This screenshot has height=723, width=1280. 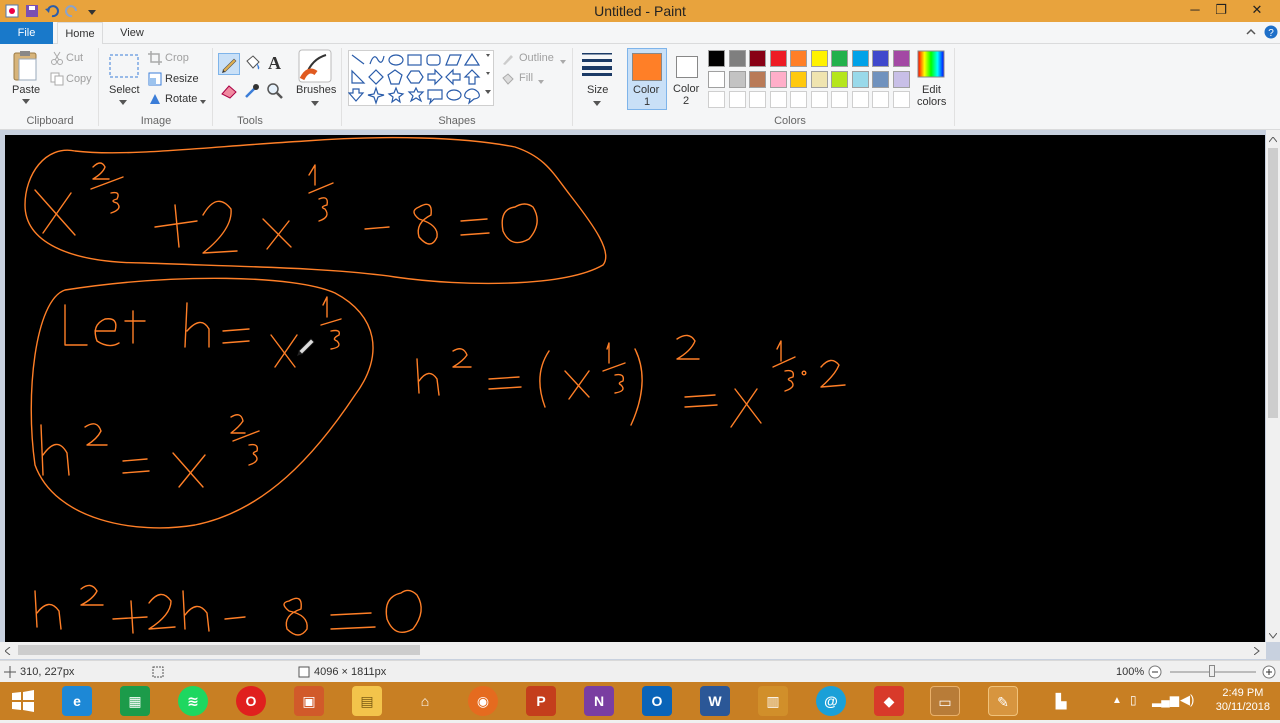 What do you see at coordinates (177, 58) in the screenshot?
I see `crop-label: Crop` at bounding box center [177, 58].